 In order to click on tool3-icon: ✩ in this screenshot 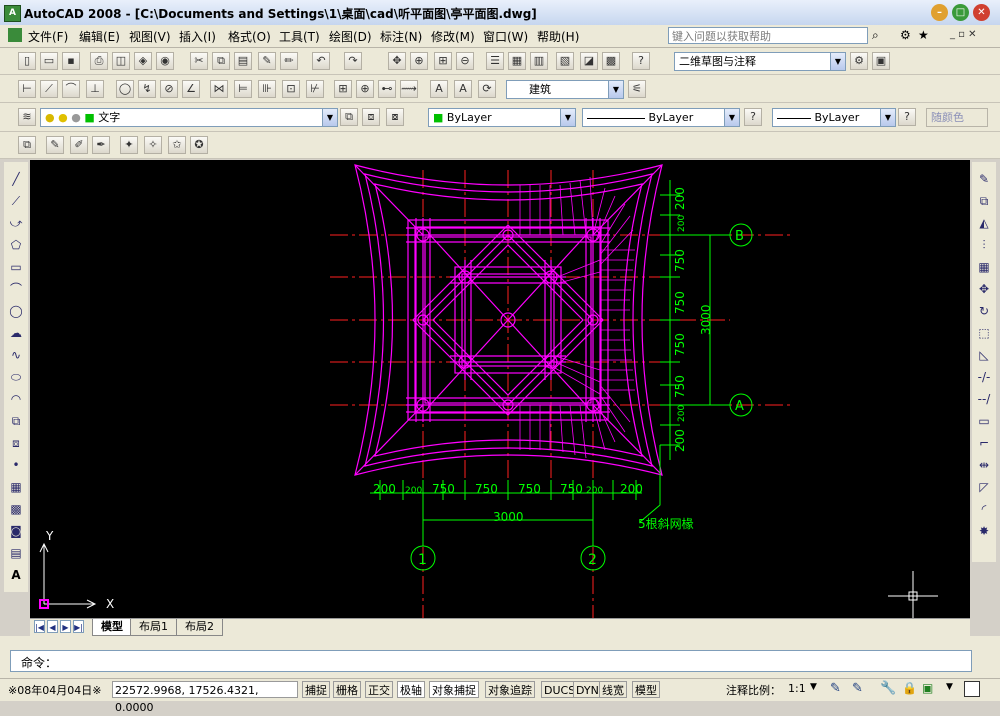, I will do `click(177, 145)`.